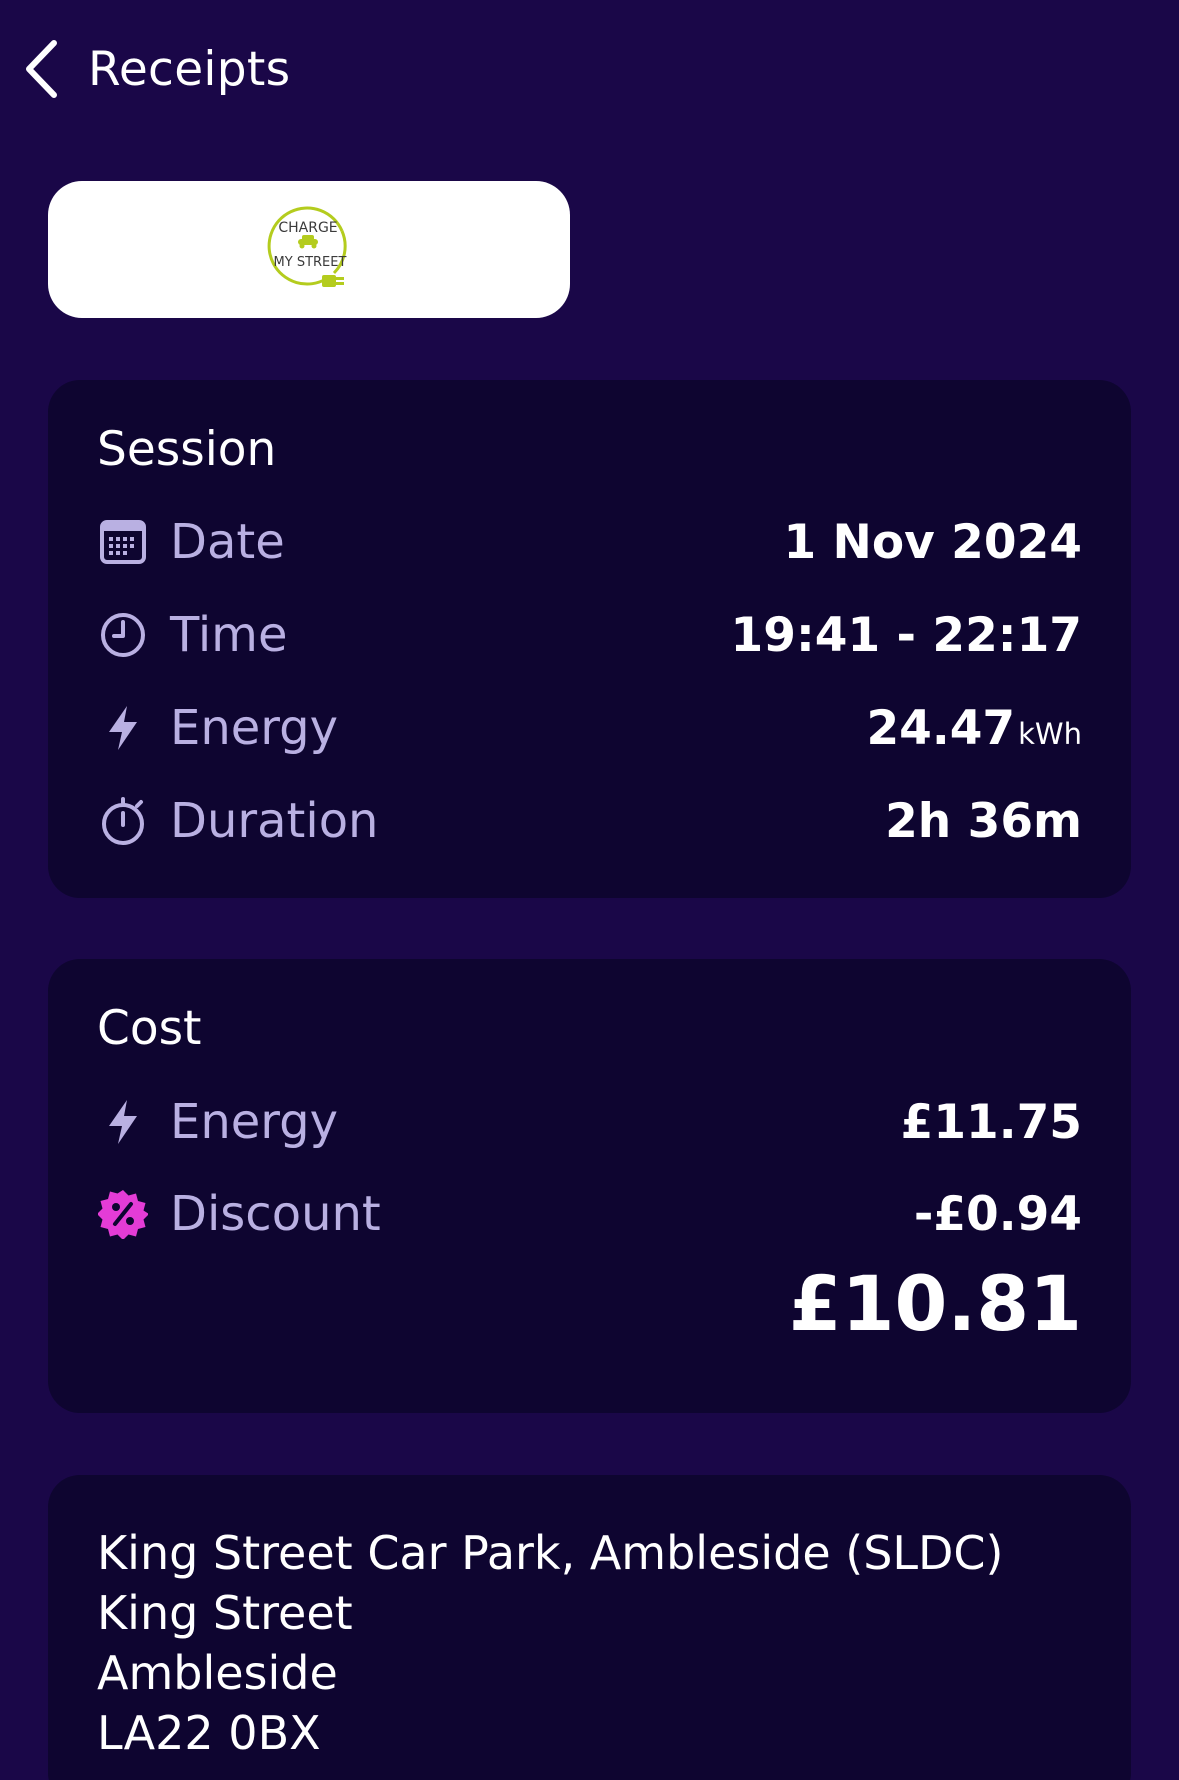 The width and height of the screenshot is (1179, 1780). I want to click on discount-label: Discount, so click(275, 1214).